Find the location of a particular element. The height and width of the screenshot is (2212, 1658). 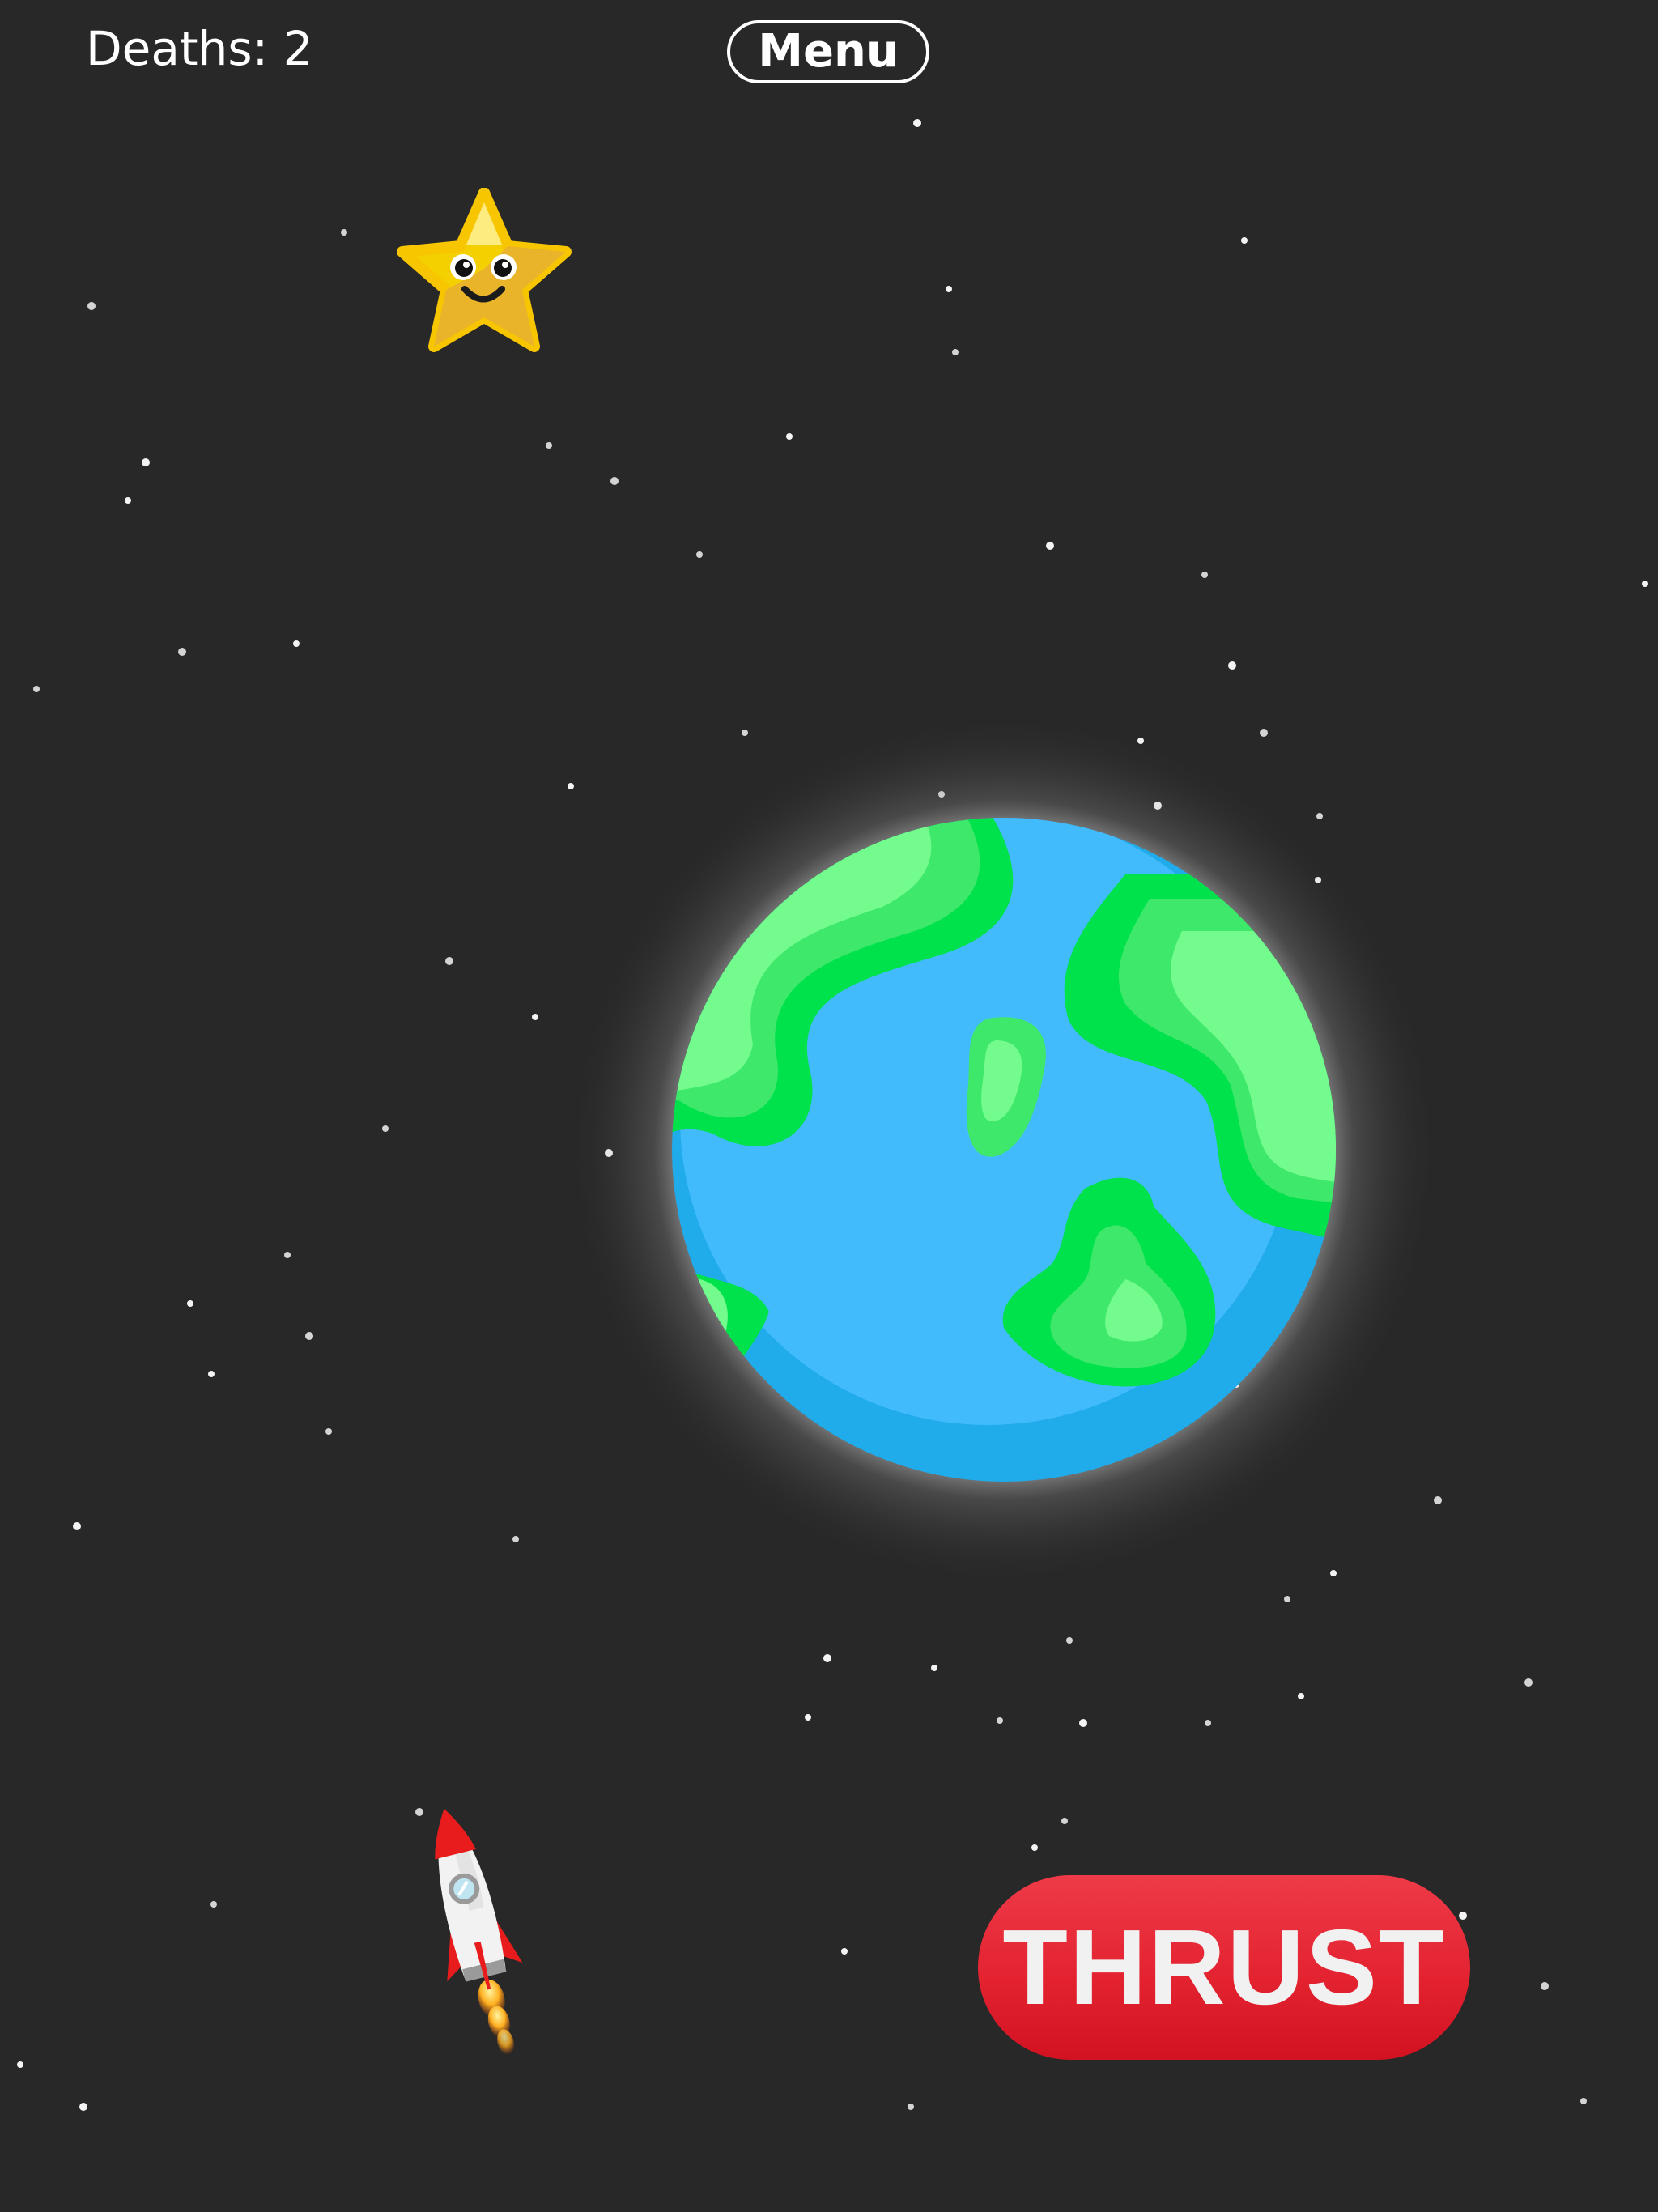

menu-button: Menu is located at coordinates (828, 52).